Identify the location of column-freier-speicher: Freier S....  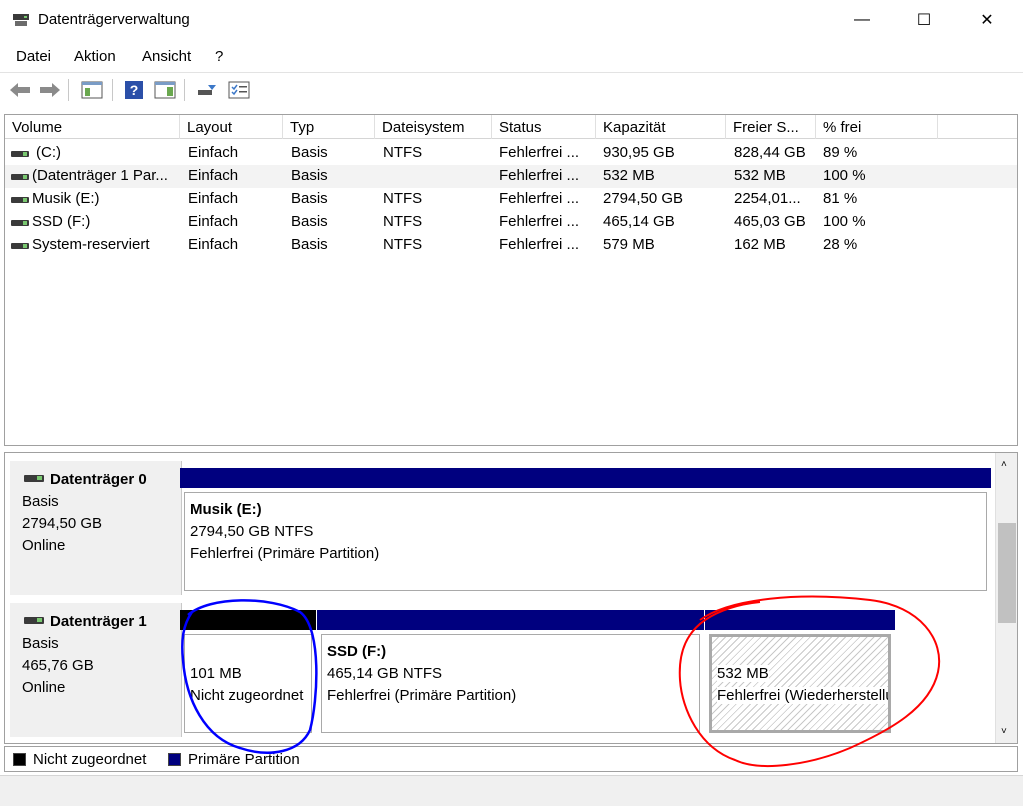
(771, 127).